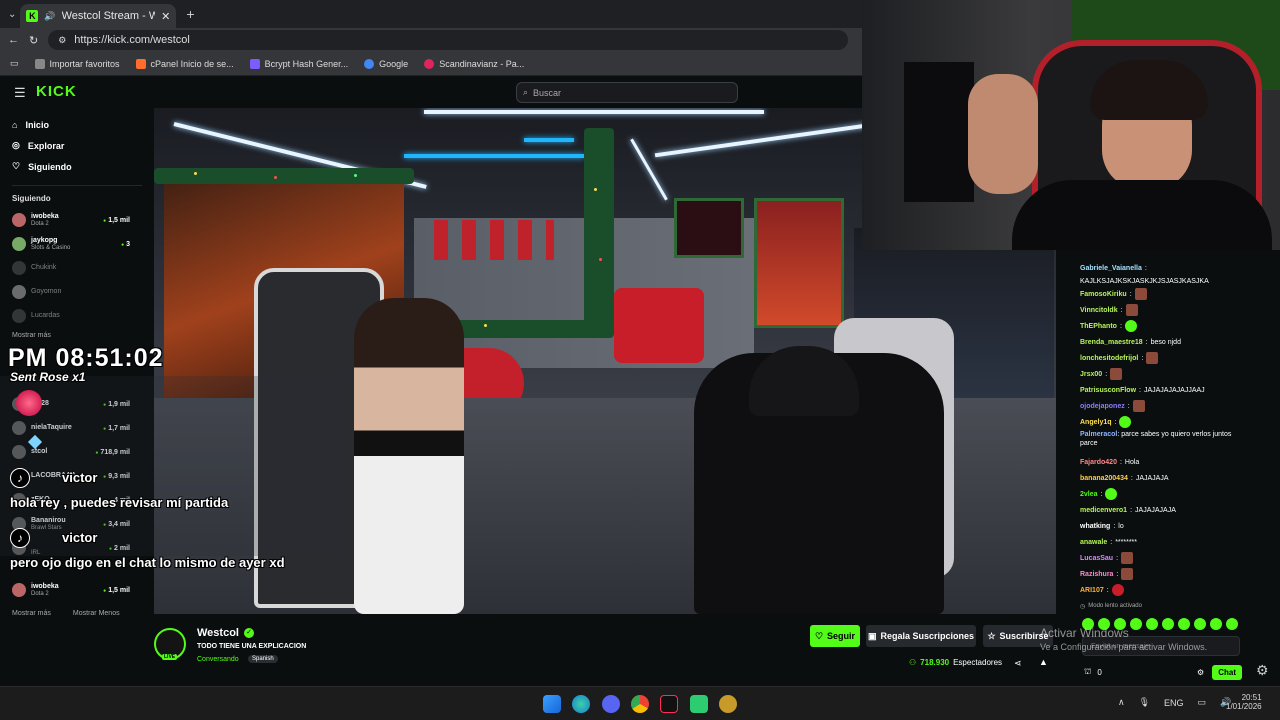 This screenshot has height=720, width=1280. Describe the element at coordinates (14, 63) in the screenshot. I see `reading-list-icon: ▭` at that location.